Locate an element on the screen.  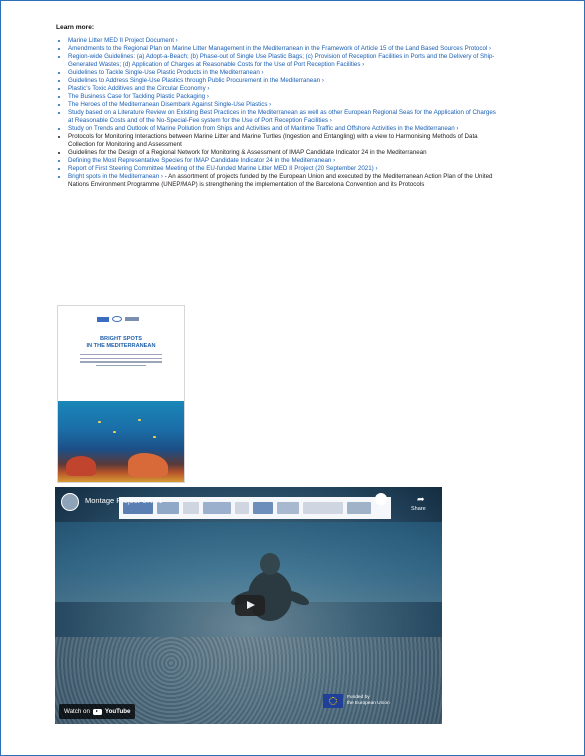
cover-logos is located at coordinates (121, 319).